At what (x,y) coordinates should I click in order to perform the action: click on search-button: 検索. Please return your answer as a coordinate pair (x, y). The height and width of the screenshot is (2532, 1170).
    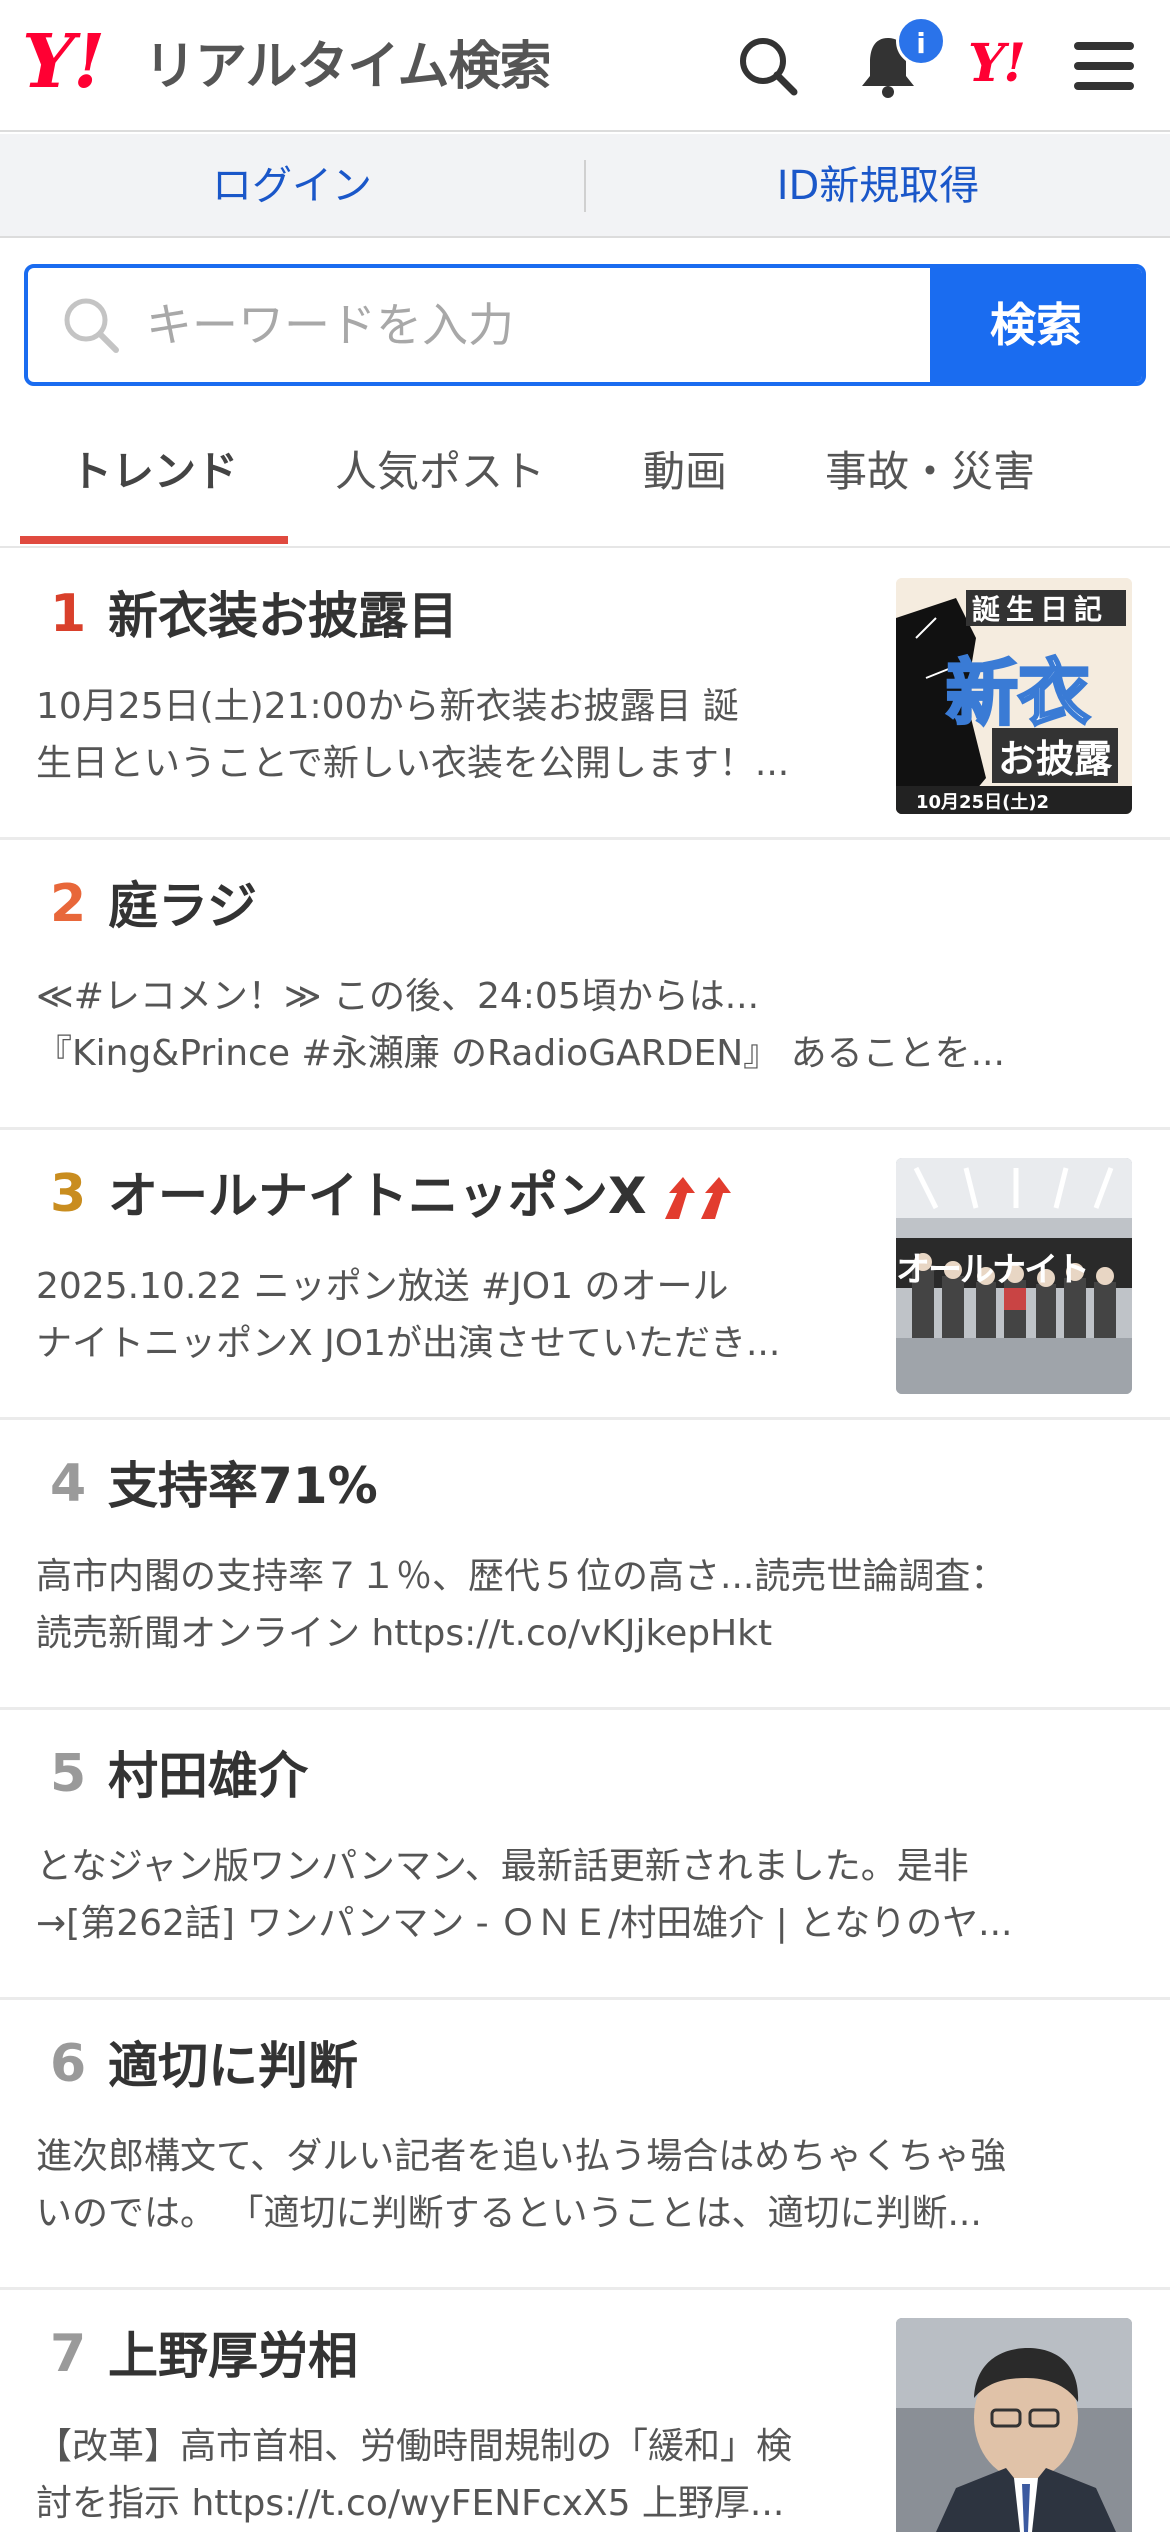
    Looking at the image, I should click on (1036, 325).